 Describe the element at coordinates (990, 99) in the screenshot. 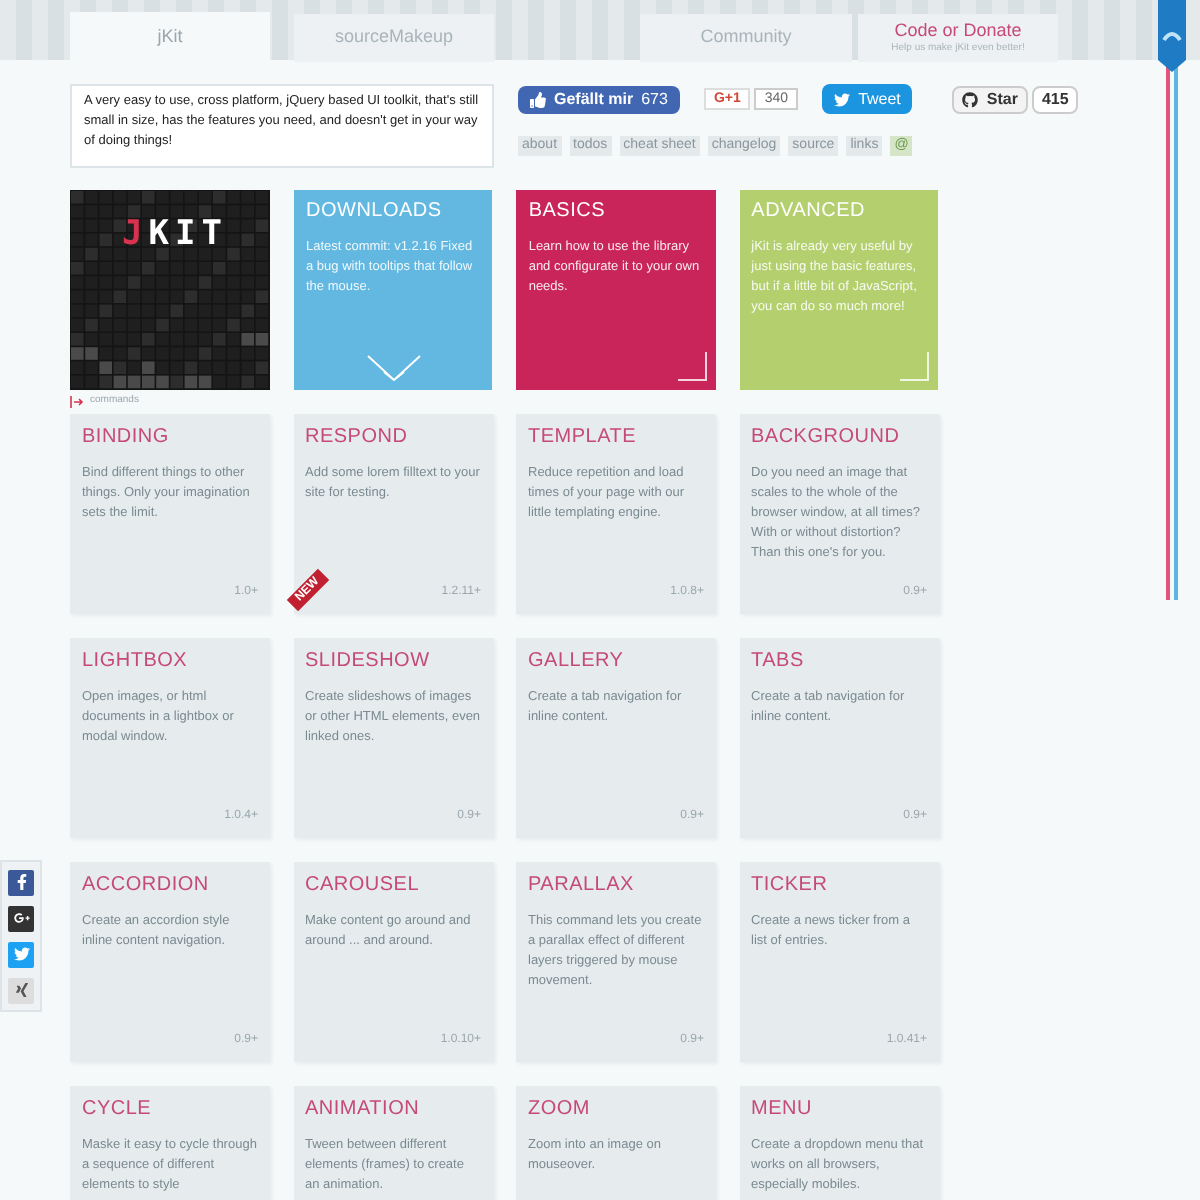

I see `star-button: Star` at that location.